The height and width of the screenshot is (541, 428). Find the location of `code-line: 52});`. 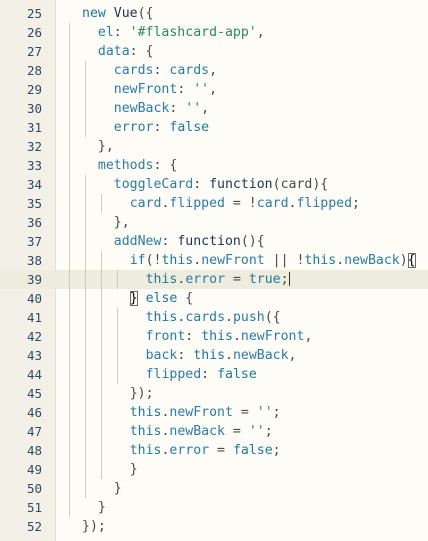

code-line: 52}); is located at coordinates (214, 526).